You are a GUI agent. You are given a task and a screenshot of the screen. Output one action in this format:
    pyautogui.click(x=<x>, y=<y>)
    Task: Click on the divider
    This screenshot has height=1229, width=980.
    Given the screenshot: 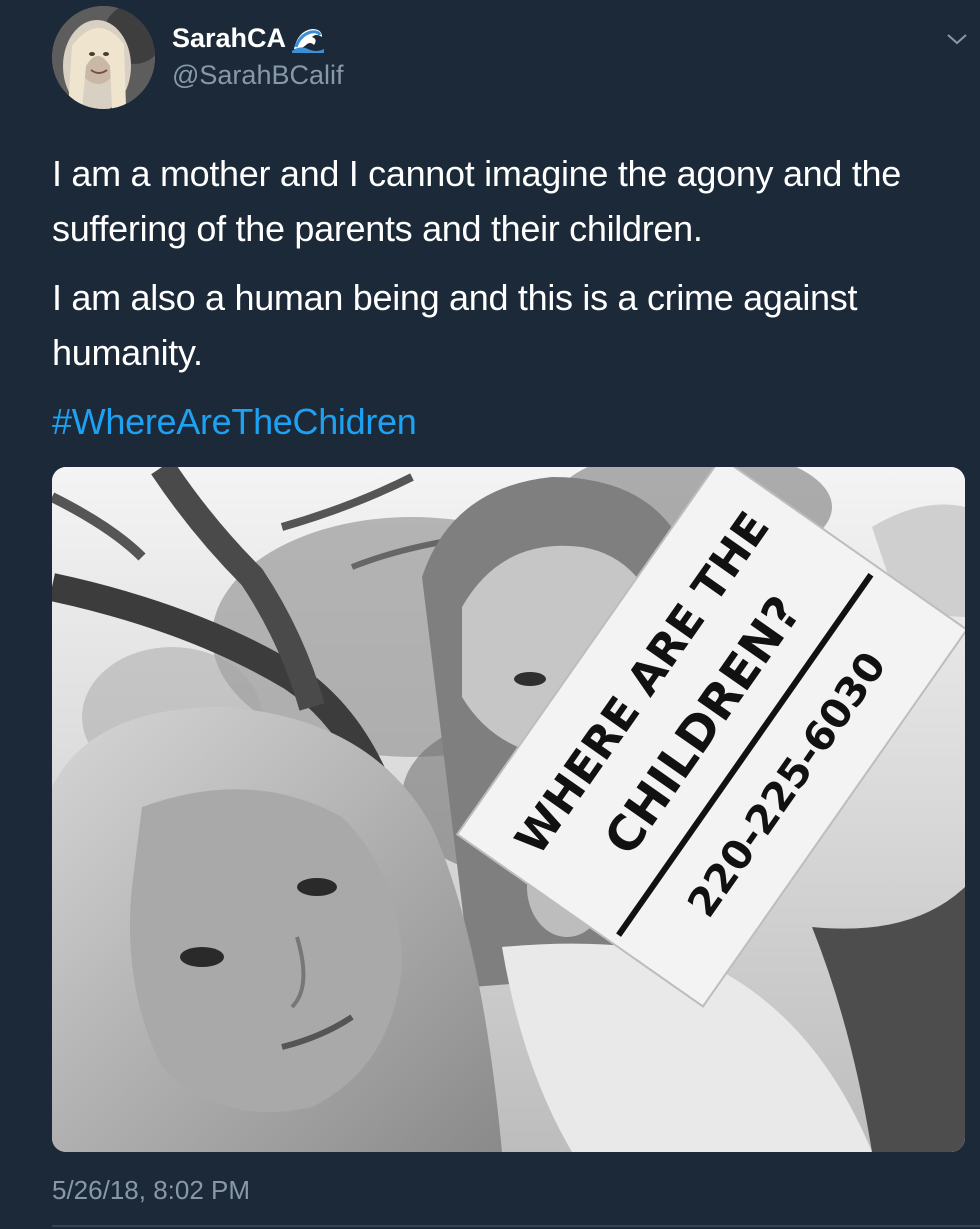 What is the action you would take?
    pyautogui.click(x=516, y=1226)
    